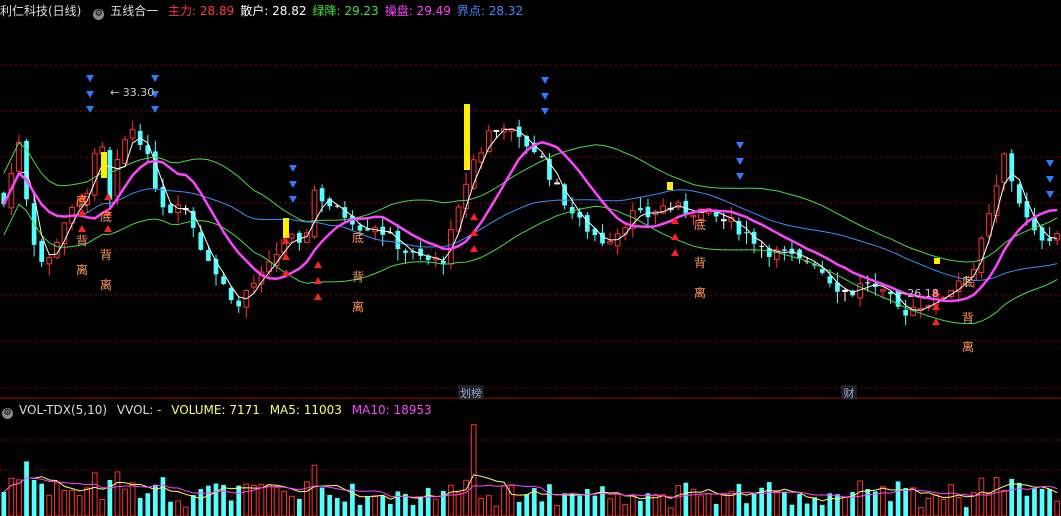  What do you see at coordinates (700, 292) in the screenshot?
I see `divergence-label-3: 离` at bounding box center [700, 292].